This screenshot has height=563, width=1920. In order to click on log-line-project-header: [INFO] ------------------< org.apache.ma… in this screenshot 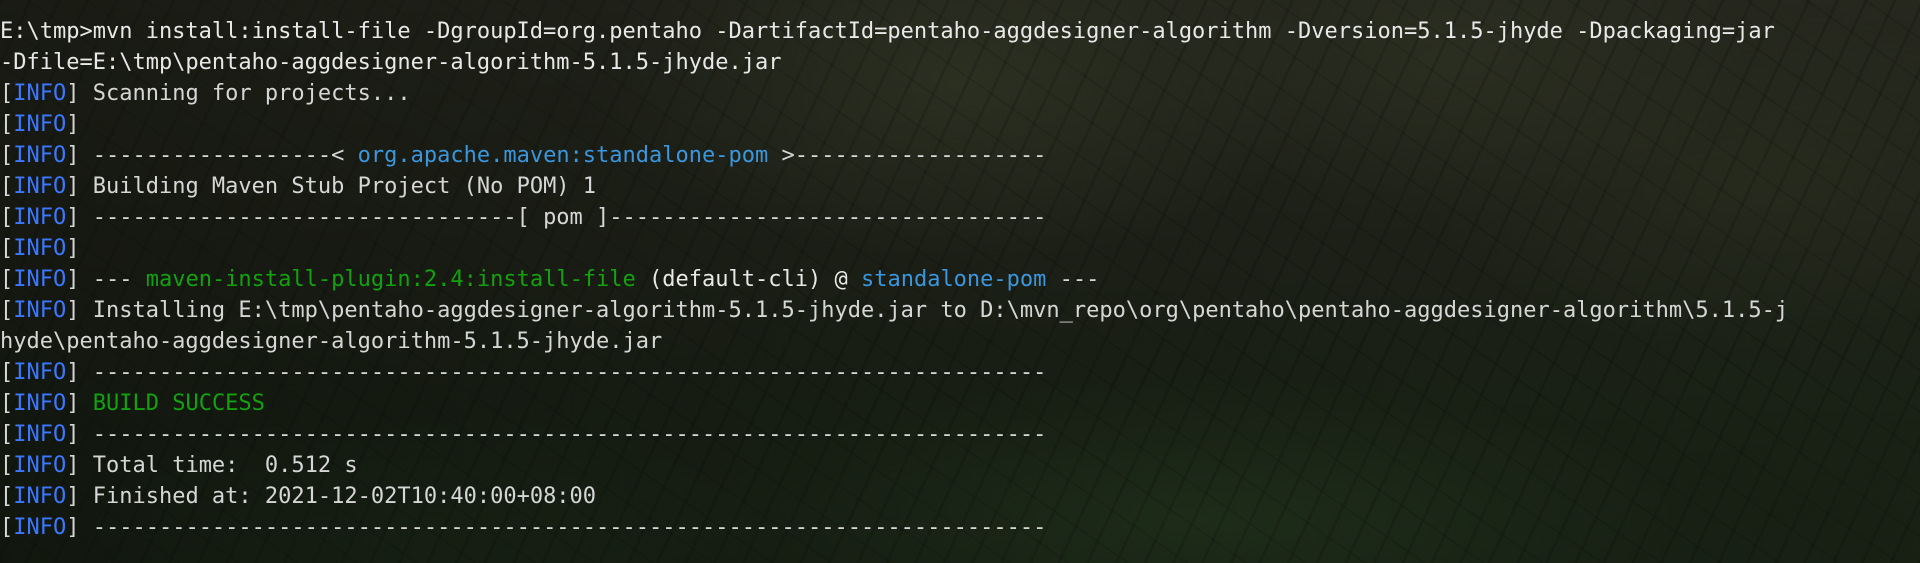, I will do `click(960, 155)`.